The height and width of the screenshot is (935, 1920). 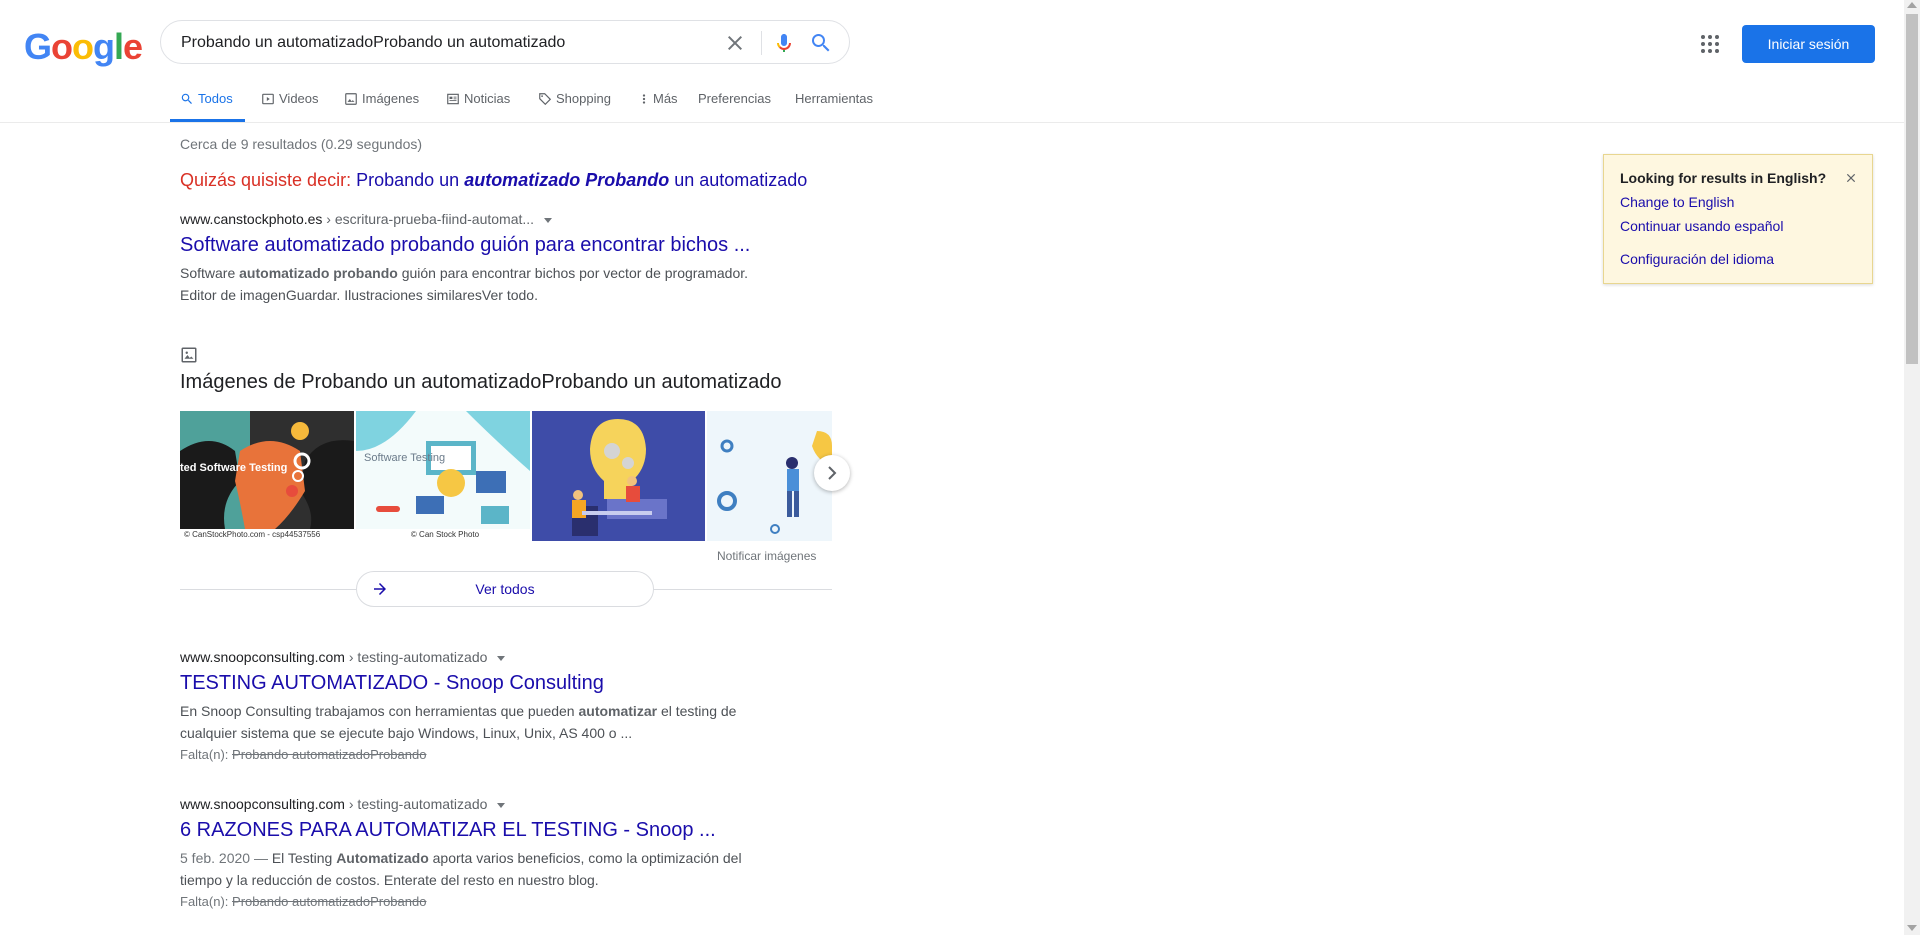 I want to click on language-panel-title: Looking for results in English?, so click(x=1723, y=178).